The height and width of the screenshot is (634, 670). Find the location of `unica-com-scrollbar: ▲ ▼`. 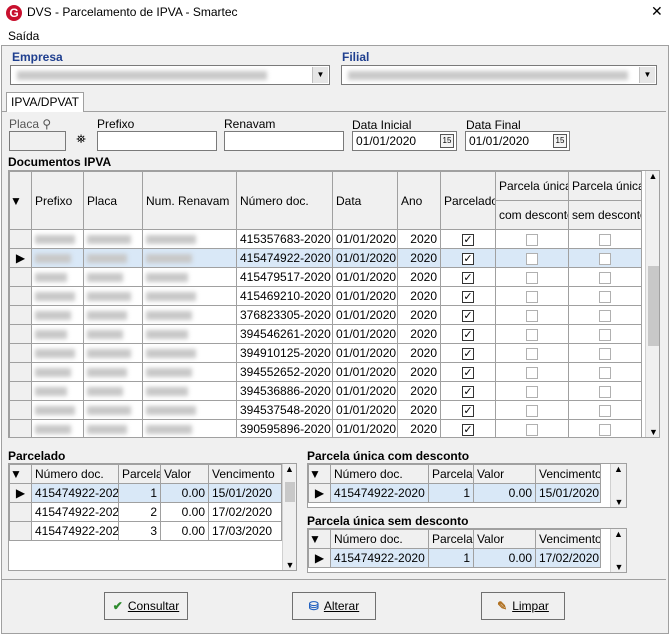

unica-com-scrollbar: ▲ ▼ is located at coordinates (618, 485).